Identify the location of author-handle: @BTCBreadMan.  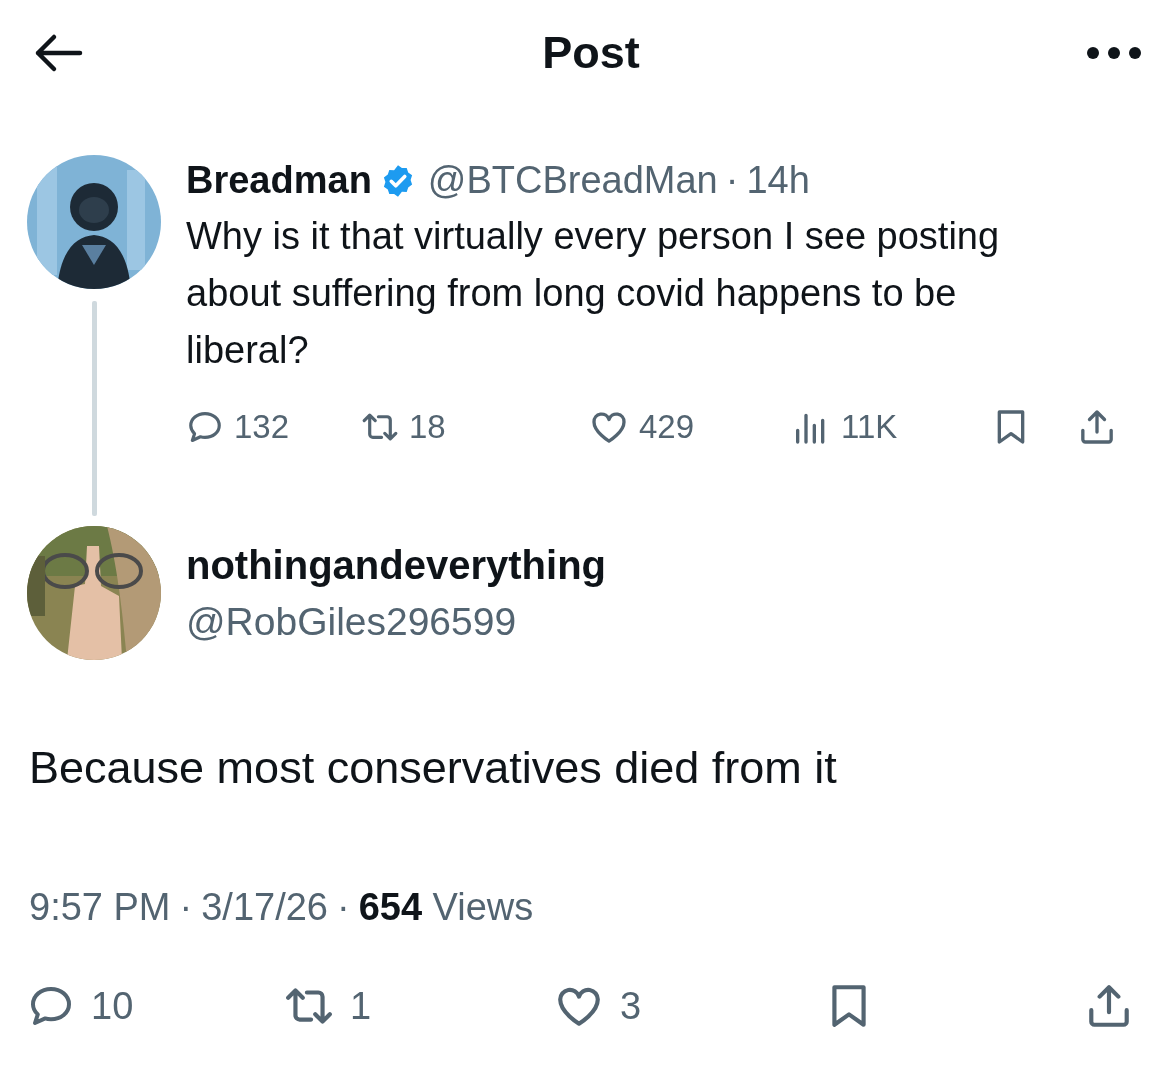
(572, 180).